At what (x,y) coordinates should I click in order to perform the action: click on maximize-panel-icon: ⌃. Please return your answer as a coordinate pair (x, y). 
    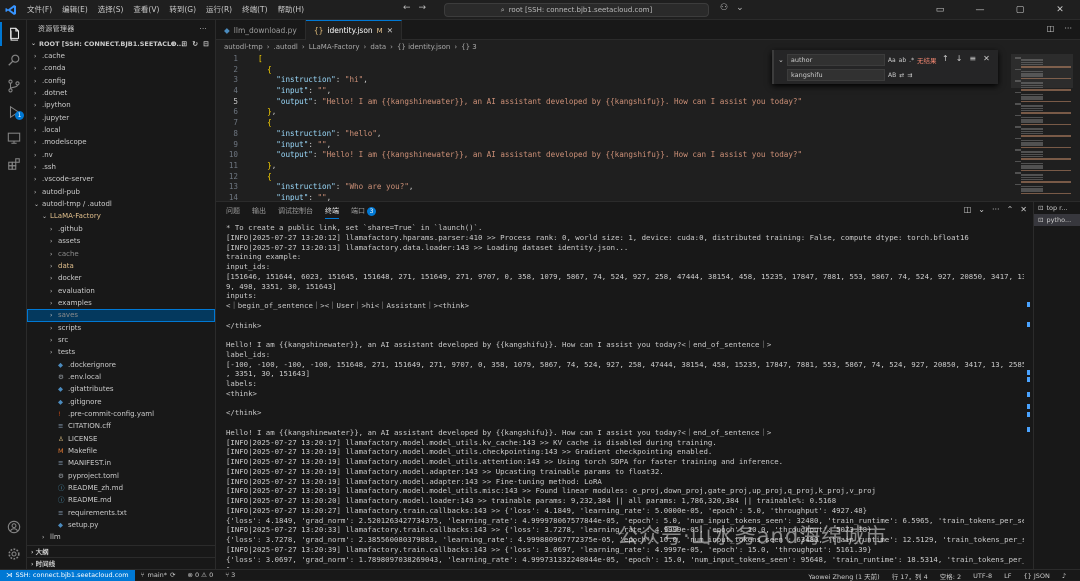
    Looking at the image, I should click on (1010, 209).